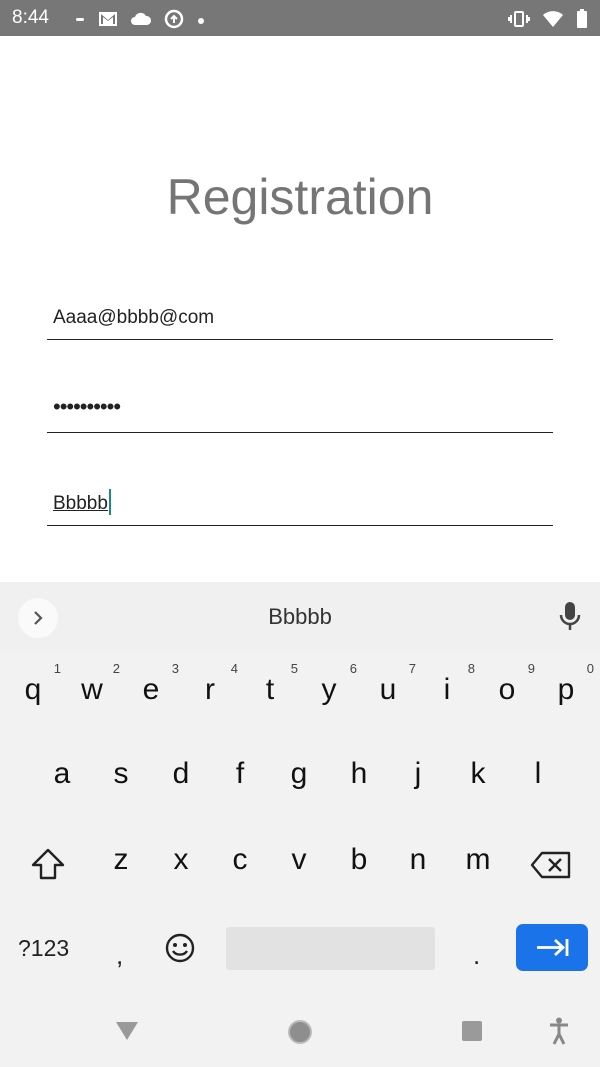 This screenshot has height=1067, width=600. I want to click on password-field-value: ••••••••••, so click(87, 406).